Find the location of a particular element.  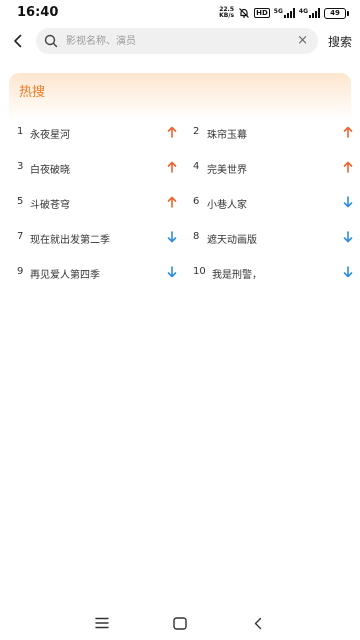

hot-search-item: 1 永夜星河 is located at coordinates (97, 133).